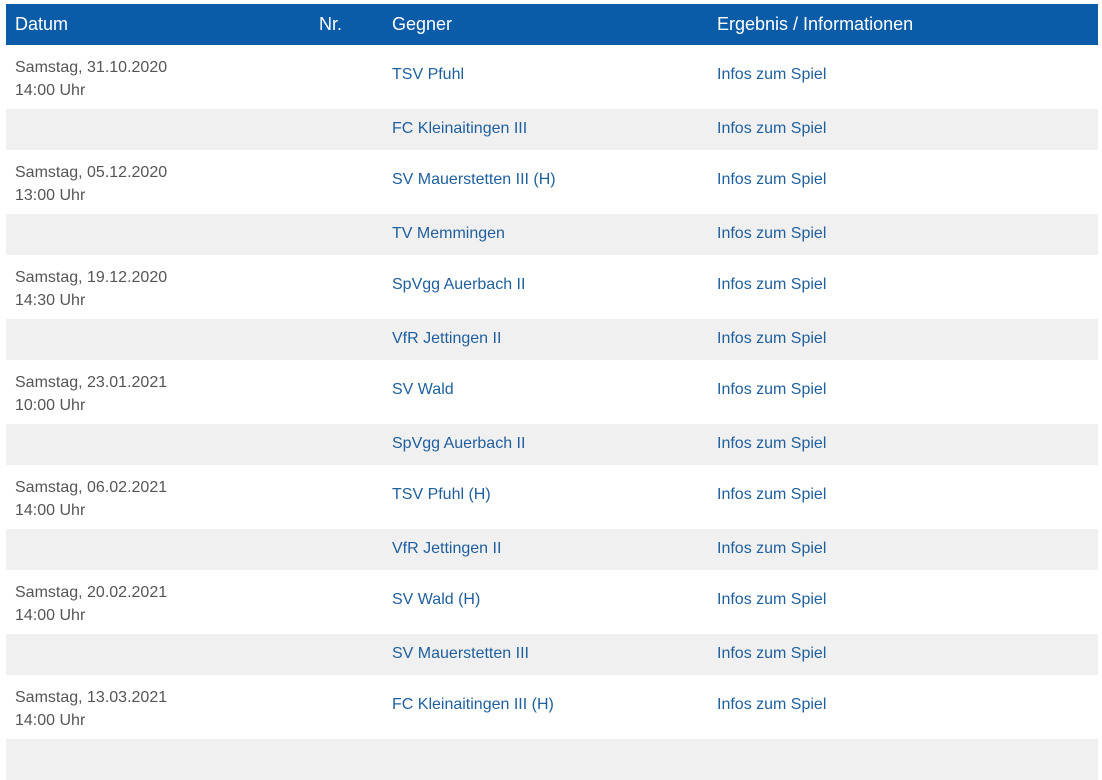  Describe the element at coordinates (423, 390) in the screenshot. I see `opponent-link: SV Wald` at that location.